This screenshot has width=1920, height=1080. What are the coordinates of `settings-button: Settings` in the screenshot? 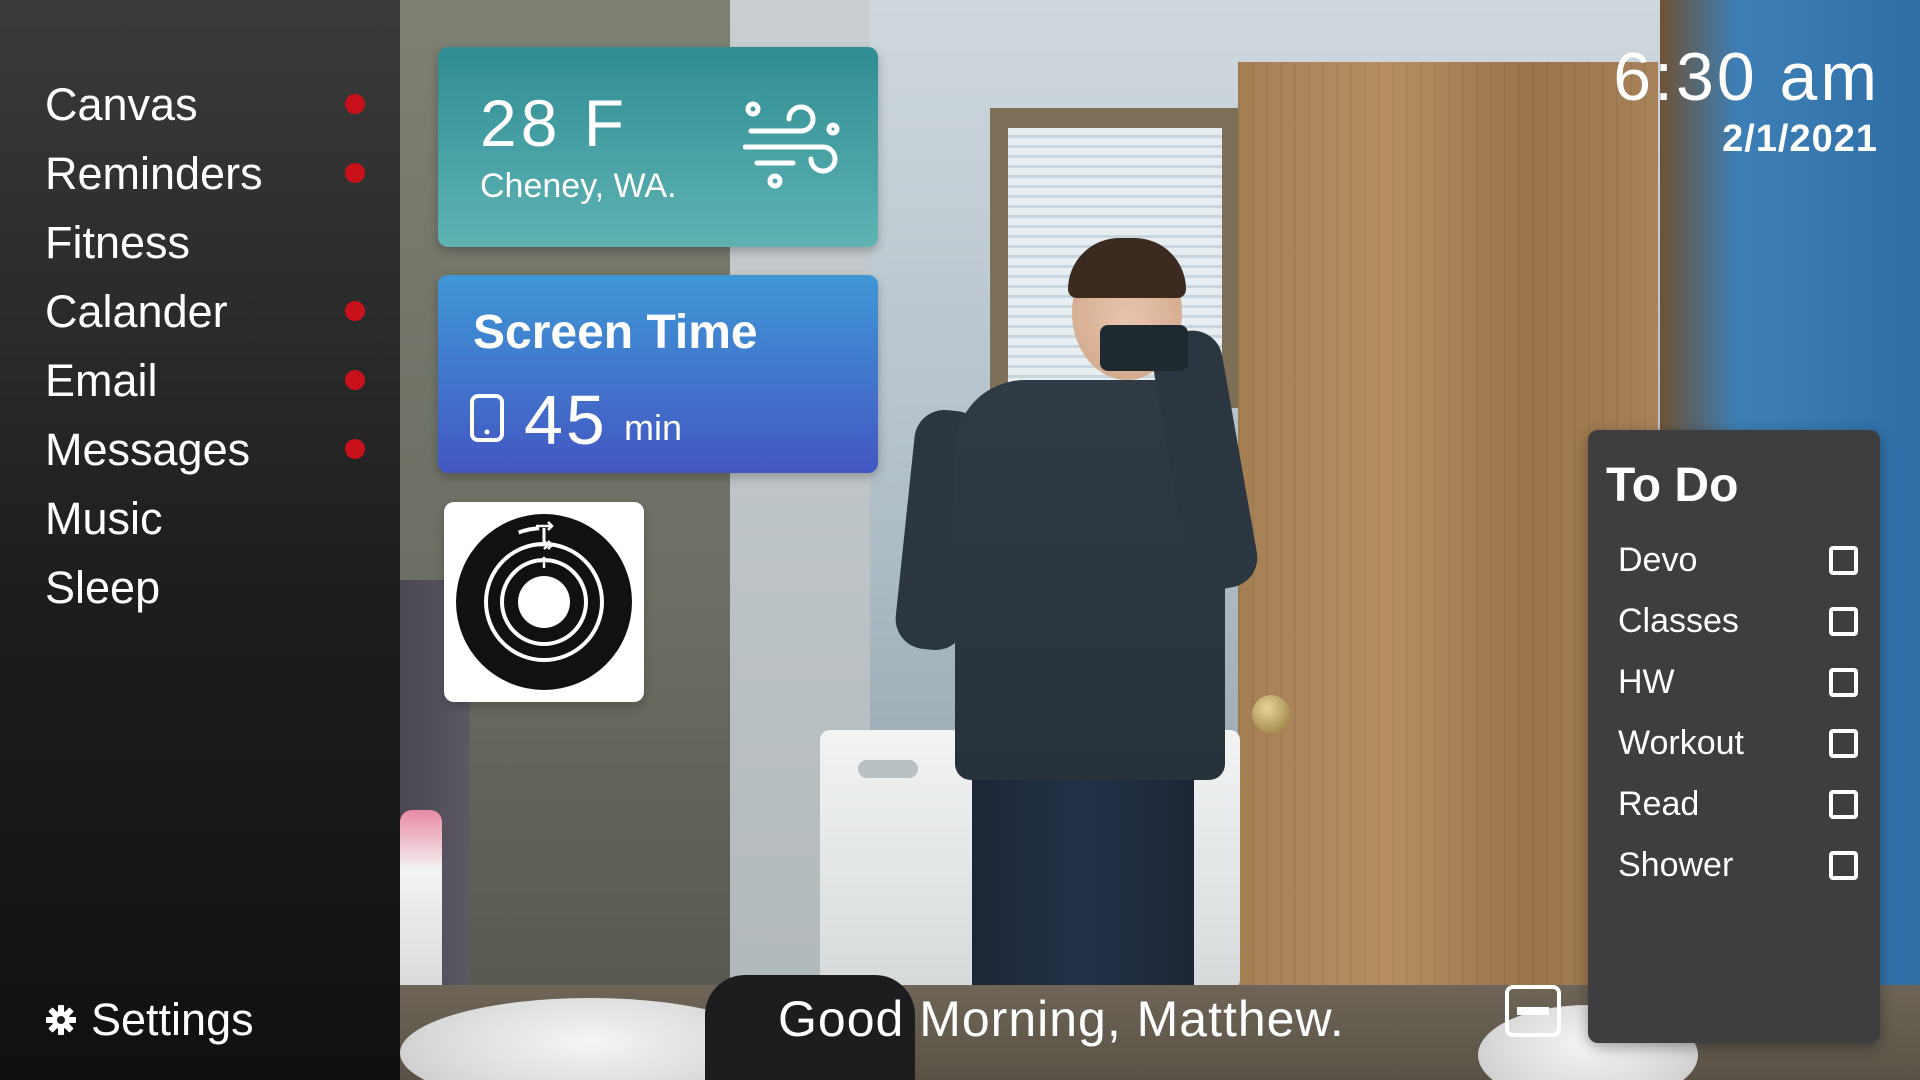 It's located at (149, 1020).